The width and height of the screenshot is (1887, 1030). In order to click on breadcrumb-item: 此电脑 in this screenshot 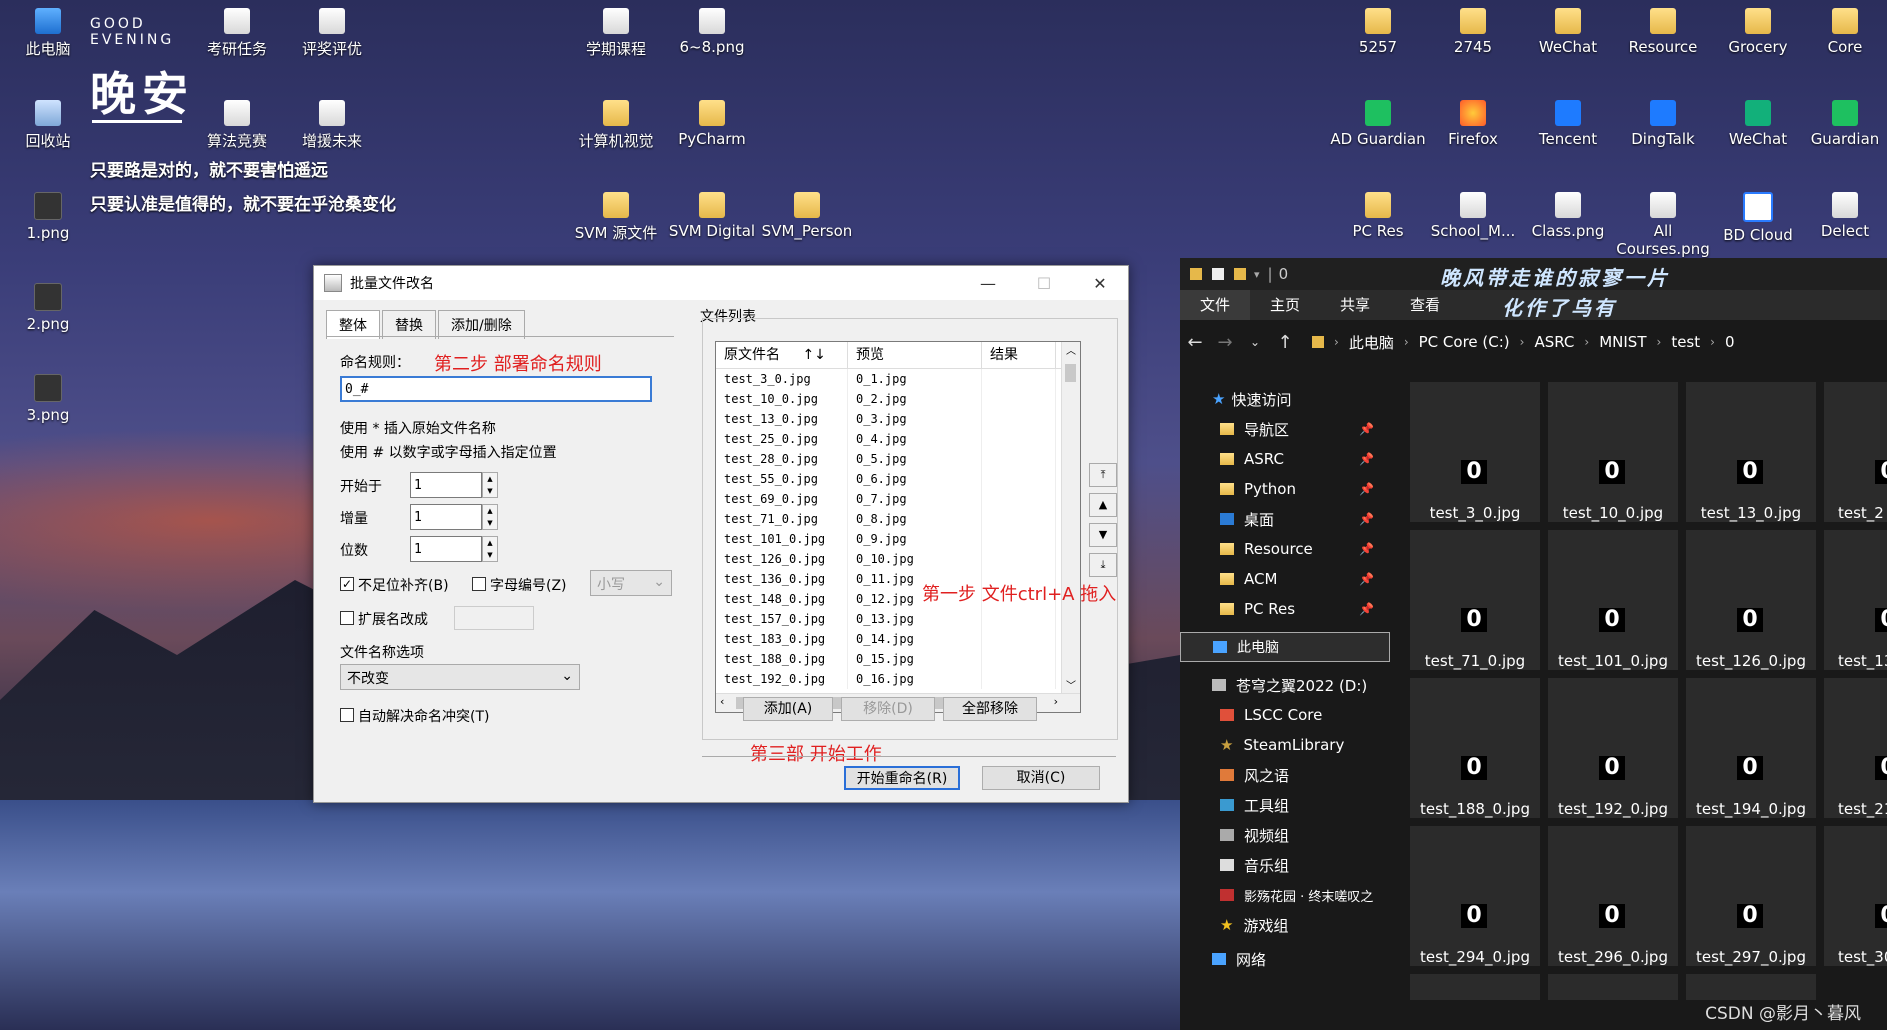, I will do `click(1371, 342)`.